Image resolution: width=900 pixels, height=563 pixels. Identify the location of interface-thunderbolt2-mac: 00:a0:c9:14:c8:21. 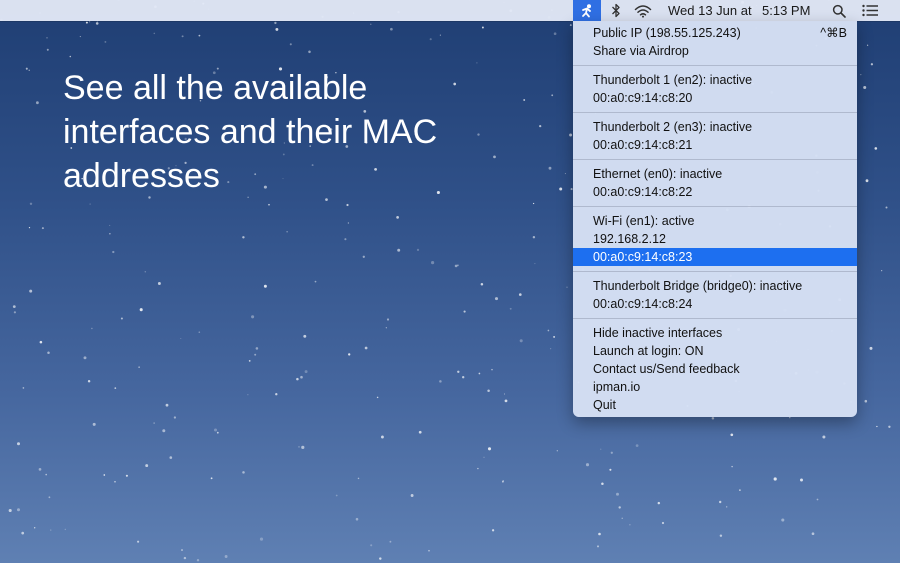
(715, 145).